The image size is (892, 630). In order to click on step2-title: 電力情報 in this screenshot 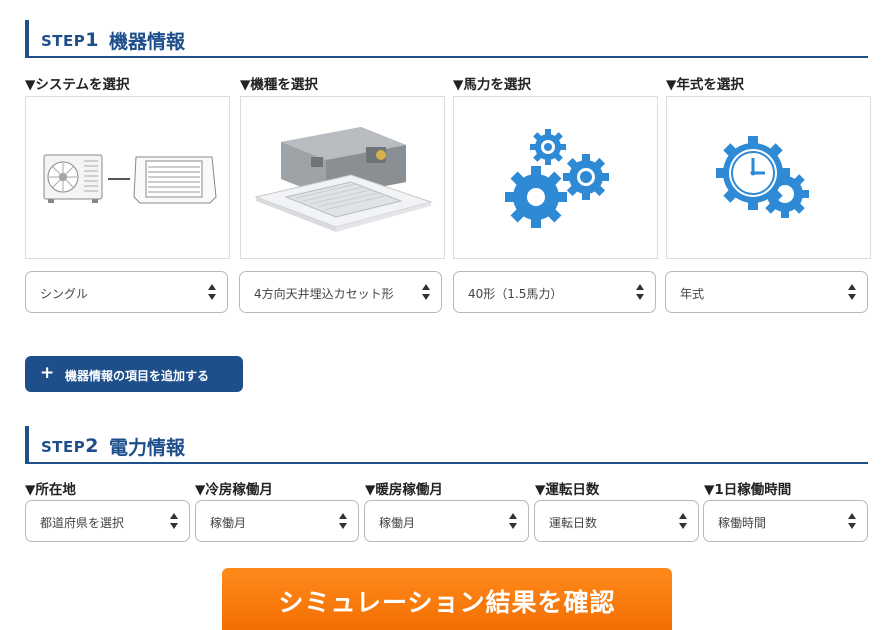, I will do `click(147, 448)`.